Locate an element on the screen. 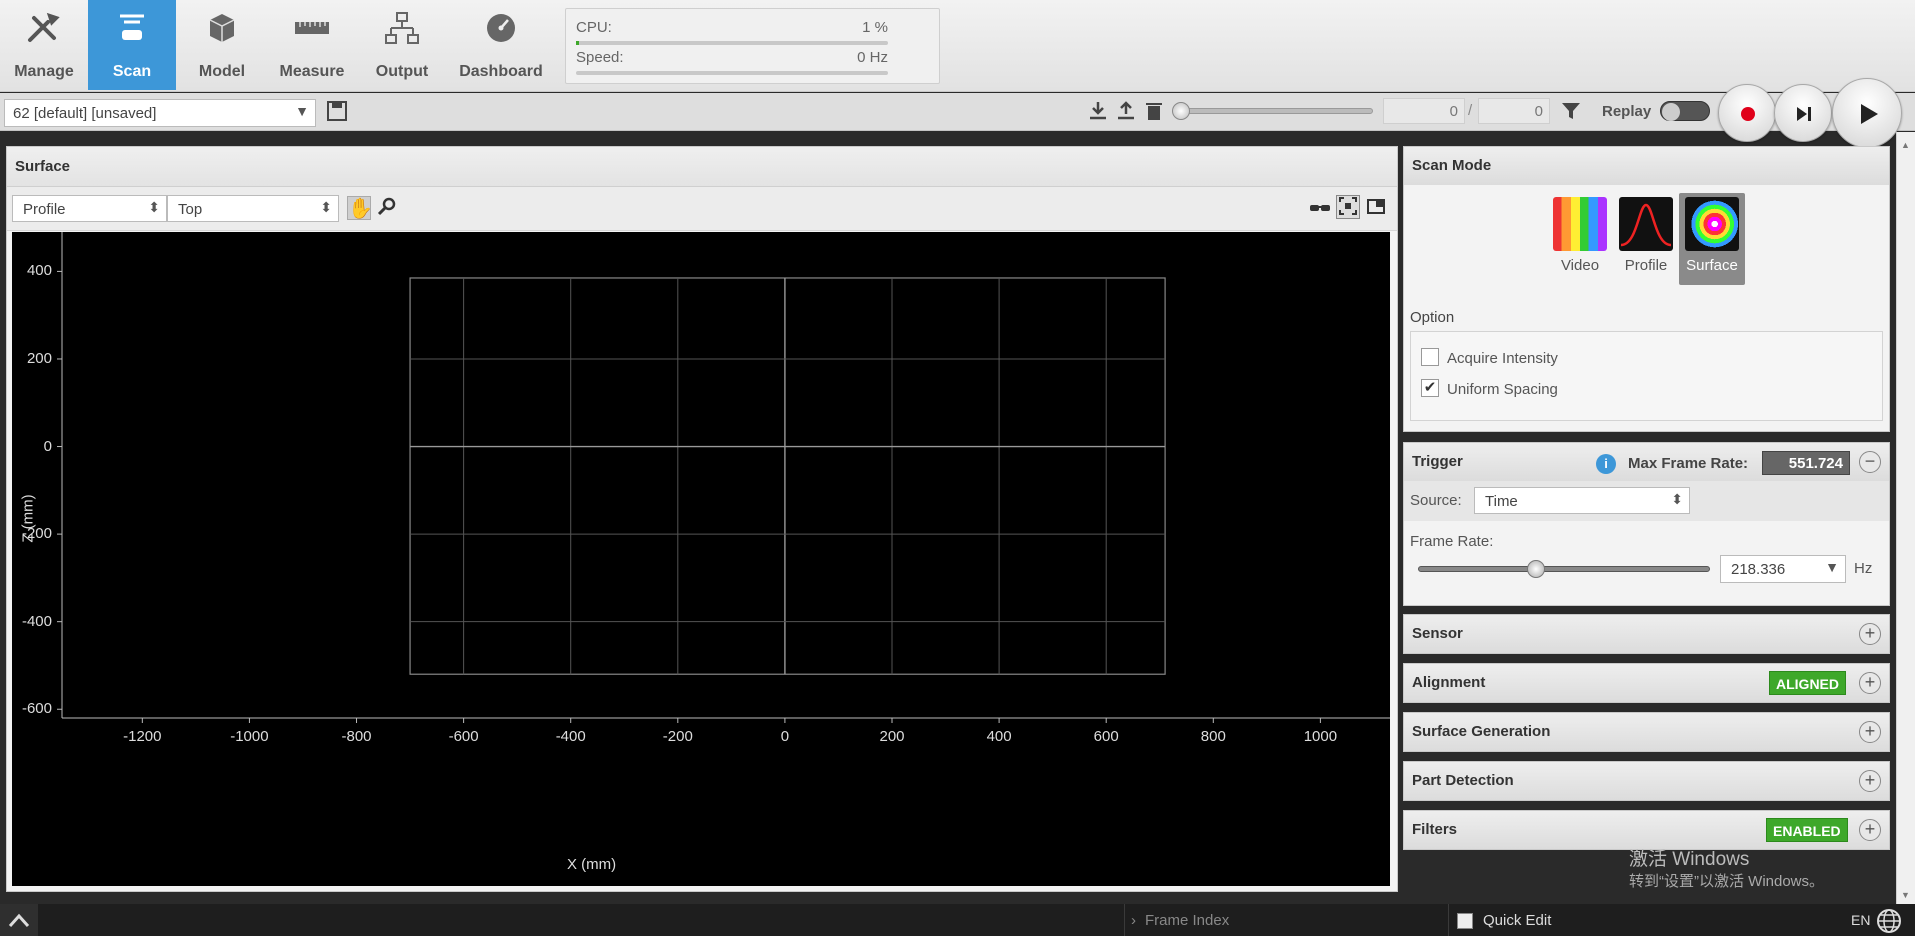 This screenshot has width=1915, height=936. source-select: Time ⬍ is located at coordinates (1582, 500).